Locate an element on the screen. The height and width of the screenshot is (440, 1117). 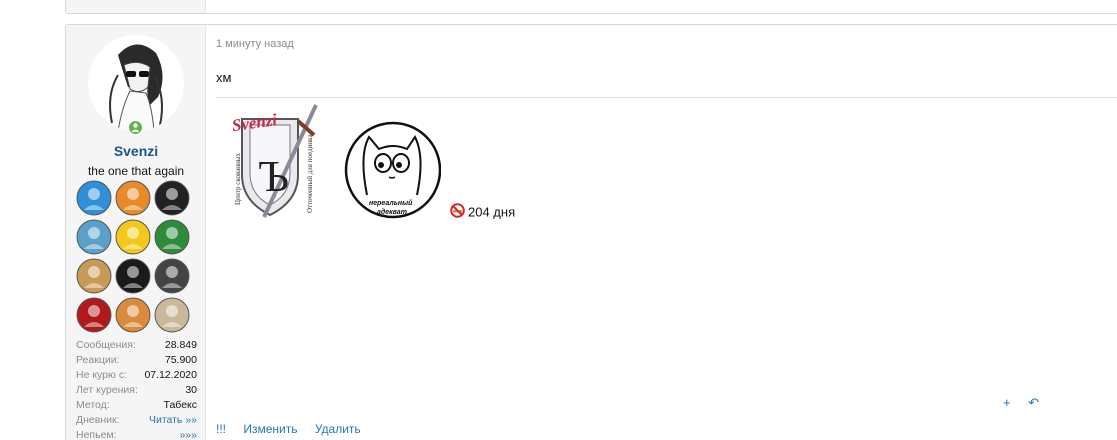
user-stat-value: Табекс is located at coordinates (180, 405).